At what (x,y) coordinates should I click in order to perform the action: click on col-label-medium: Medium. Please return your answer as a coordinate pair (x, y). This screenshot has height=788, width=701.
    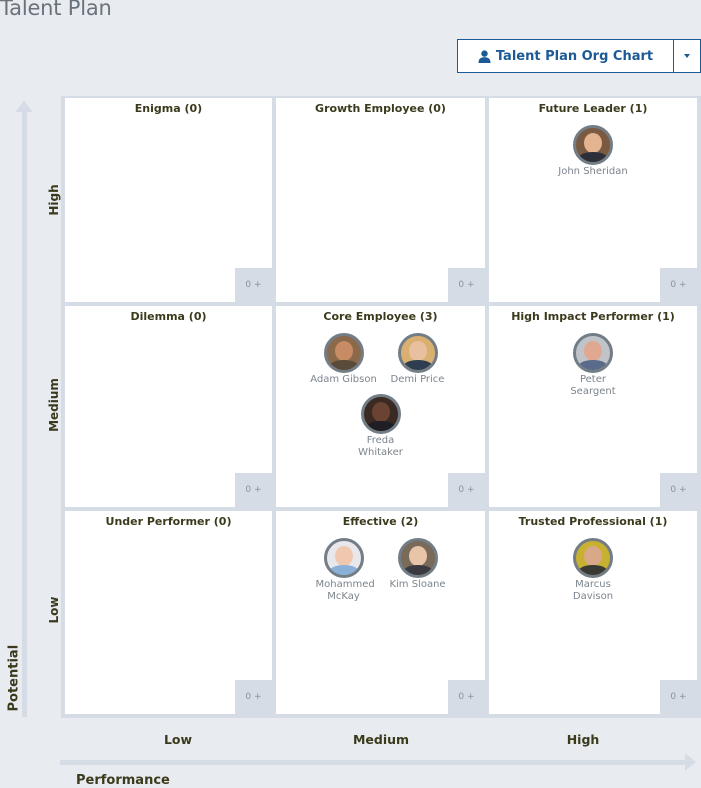
    Looking at the image, I should click on (381, 739).